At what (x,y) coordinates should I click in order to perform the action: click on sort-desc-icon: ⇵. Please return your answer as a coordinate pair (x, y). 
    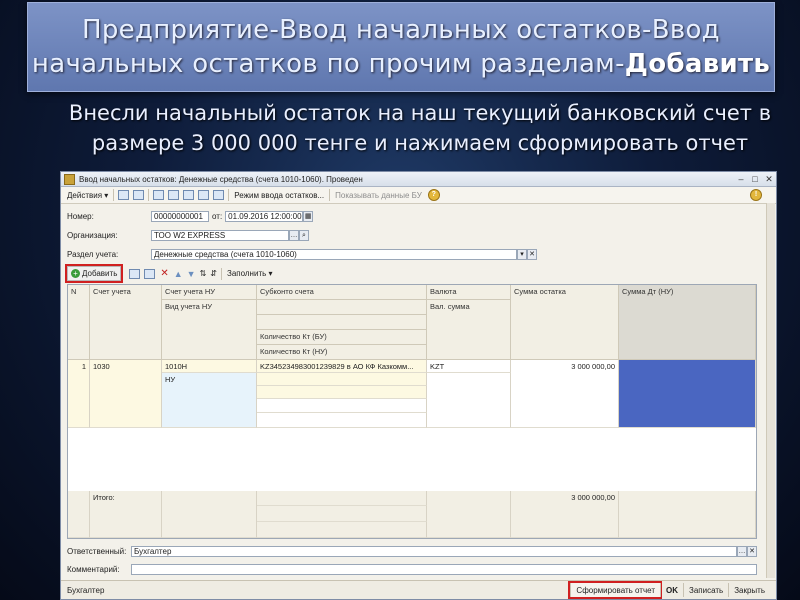
    Looking at the image, I should click on (213, 273).